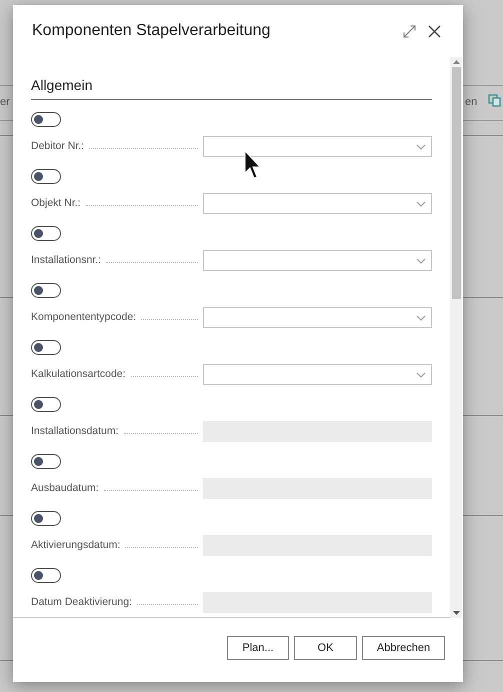 The image size is (503, 692). What do you see at coordinates (456, 613) in the screenshot?
I see `scroll-down-icon` at bounding box center [456, 613].